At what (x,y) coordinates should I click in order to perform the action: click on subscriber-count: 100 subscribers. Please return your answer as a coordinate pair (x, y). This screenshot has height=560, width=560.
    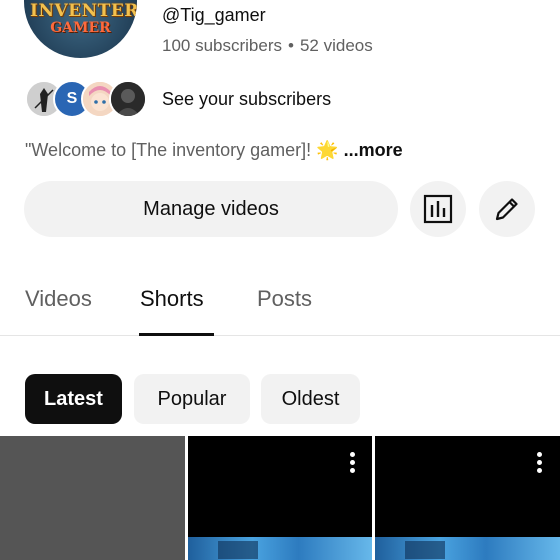
    Looking at the image, I should click on (222, 45).